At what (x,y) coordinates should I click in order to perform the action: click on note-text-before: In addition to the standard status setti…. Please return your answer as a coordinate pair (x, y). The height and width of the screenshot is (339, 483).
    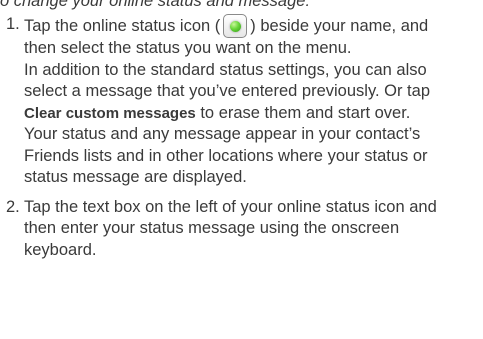
    Looking at the image, I should click on (227, 80).